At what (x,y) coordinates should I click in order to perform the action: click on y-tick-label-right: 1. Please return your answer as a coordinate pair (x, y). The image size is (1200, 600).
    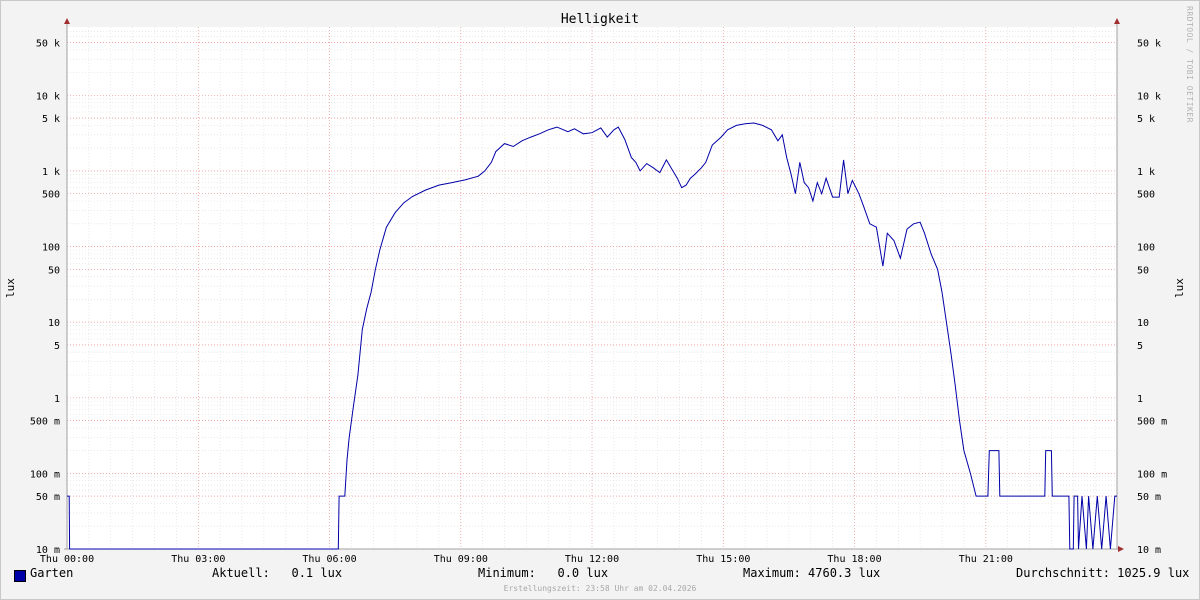
    Looking at the image, I should click on (1140, 399).